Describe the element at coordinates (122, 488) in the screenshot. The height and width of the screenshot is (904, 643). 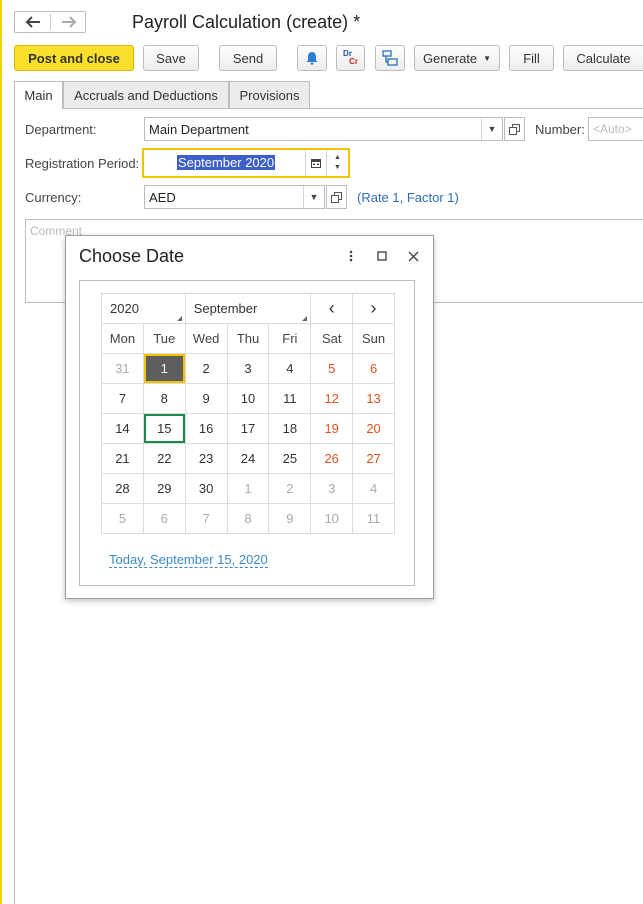
I see `calendar-day: 28` at that location.